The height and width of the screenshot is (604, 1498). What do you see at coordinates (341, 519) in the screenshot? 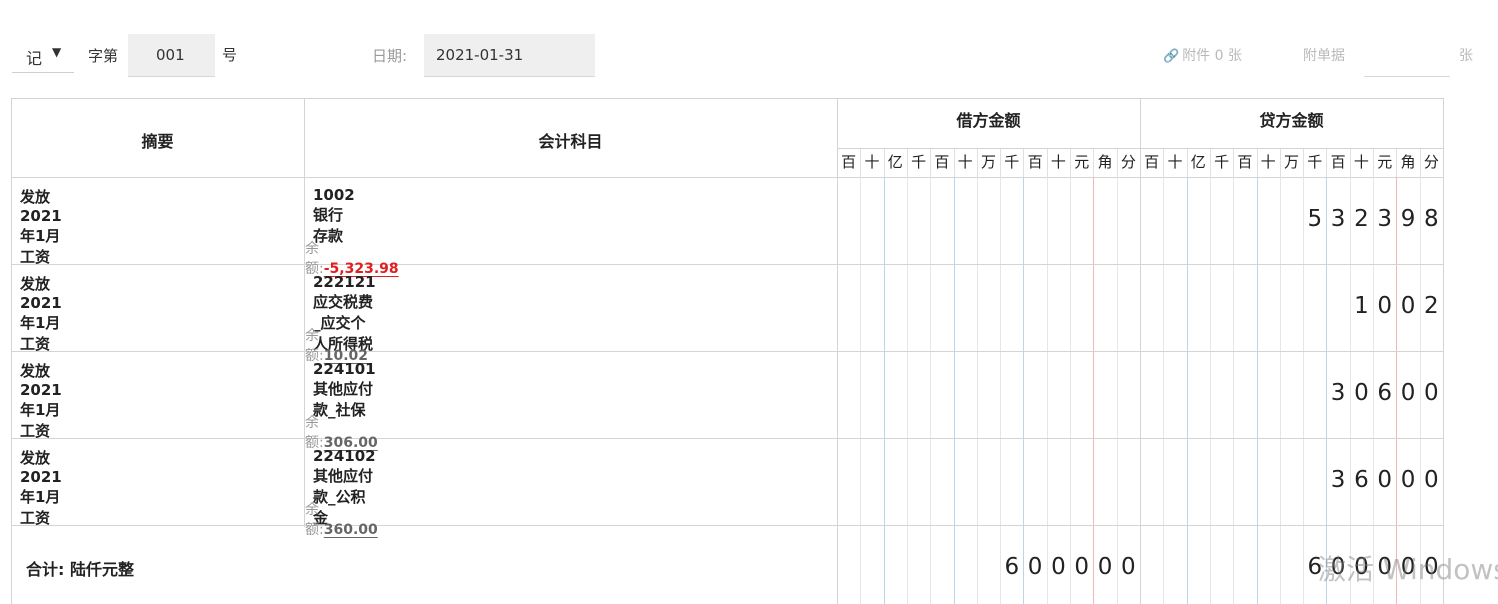
I see `row-balance: 余额:360.00` at bounding box center [341, 519].